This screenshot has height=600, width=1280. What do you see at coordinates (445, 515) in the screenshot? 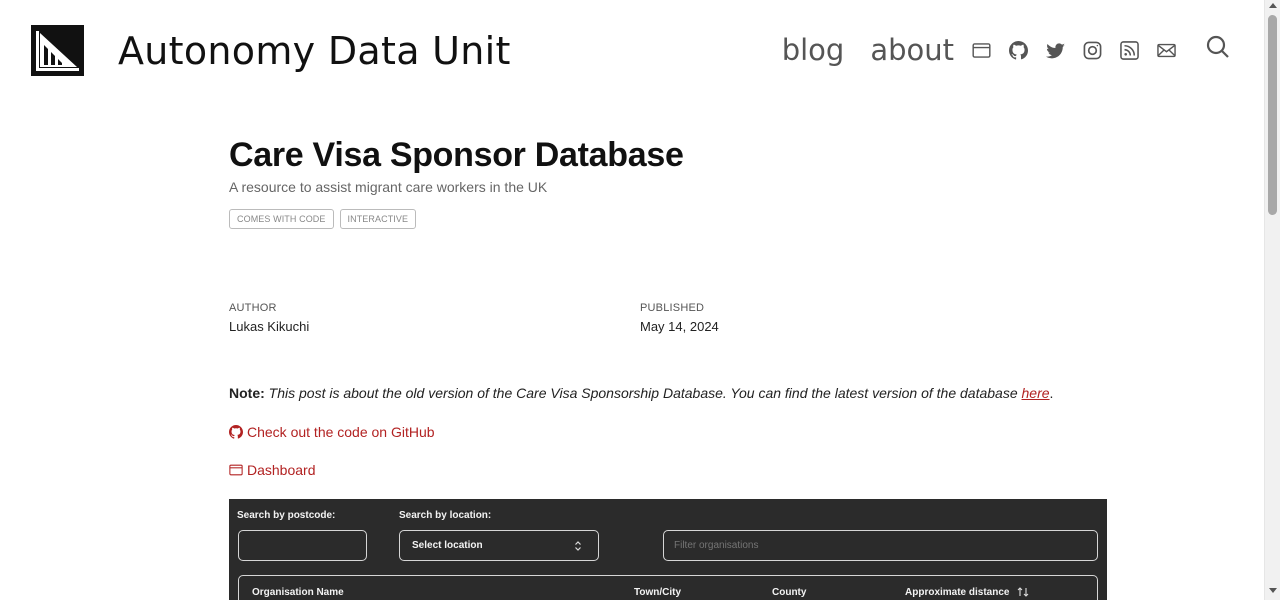
I see `location-label: Search by location:` at bounding box center [445, 515].